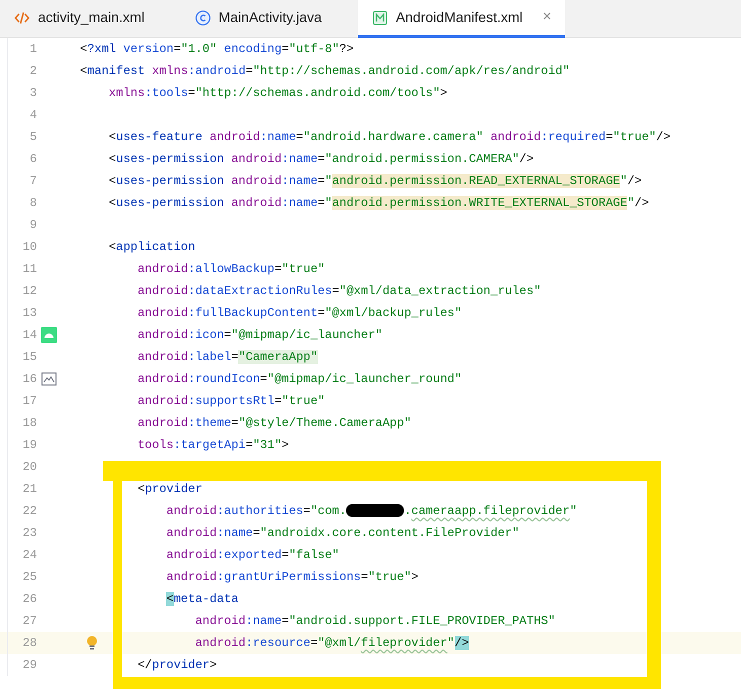  I want to click on line-number: 27, so click(29, 621).